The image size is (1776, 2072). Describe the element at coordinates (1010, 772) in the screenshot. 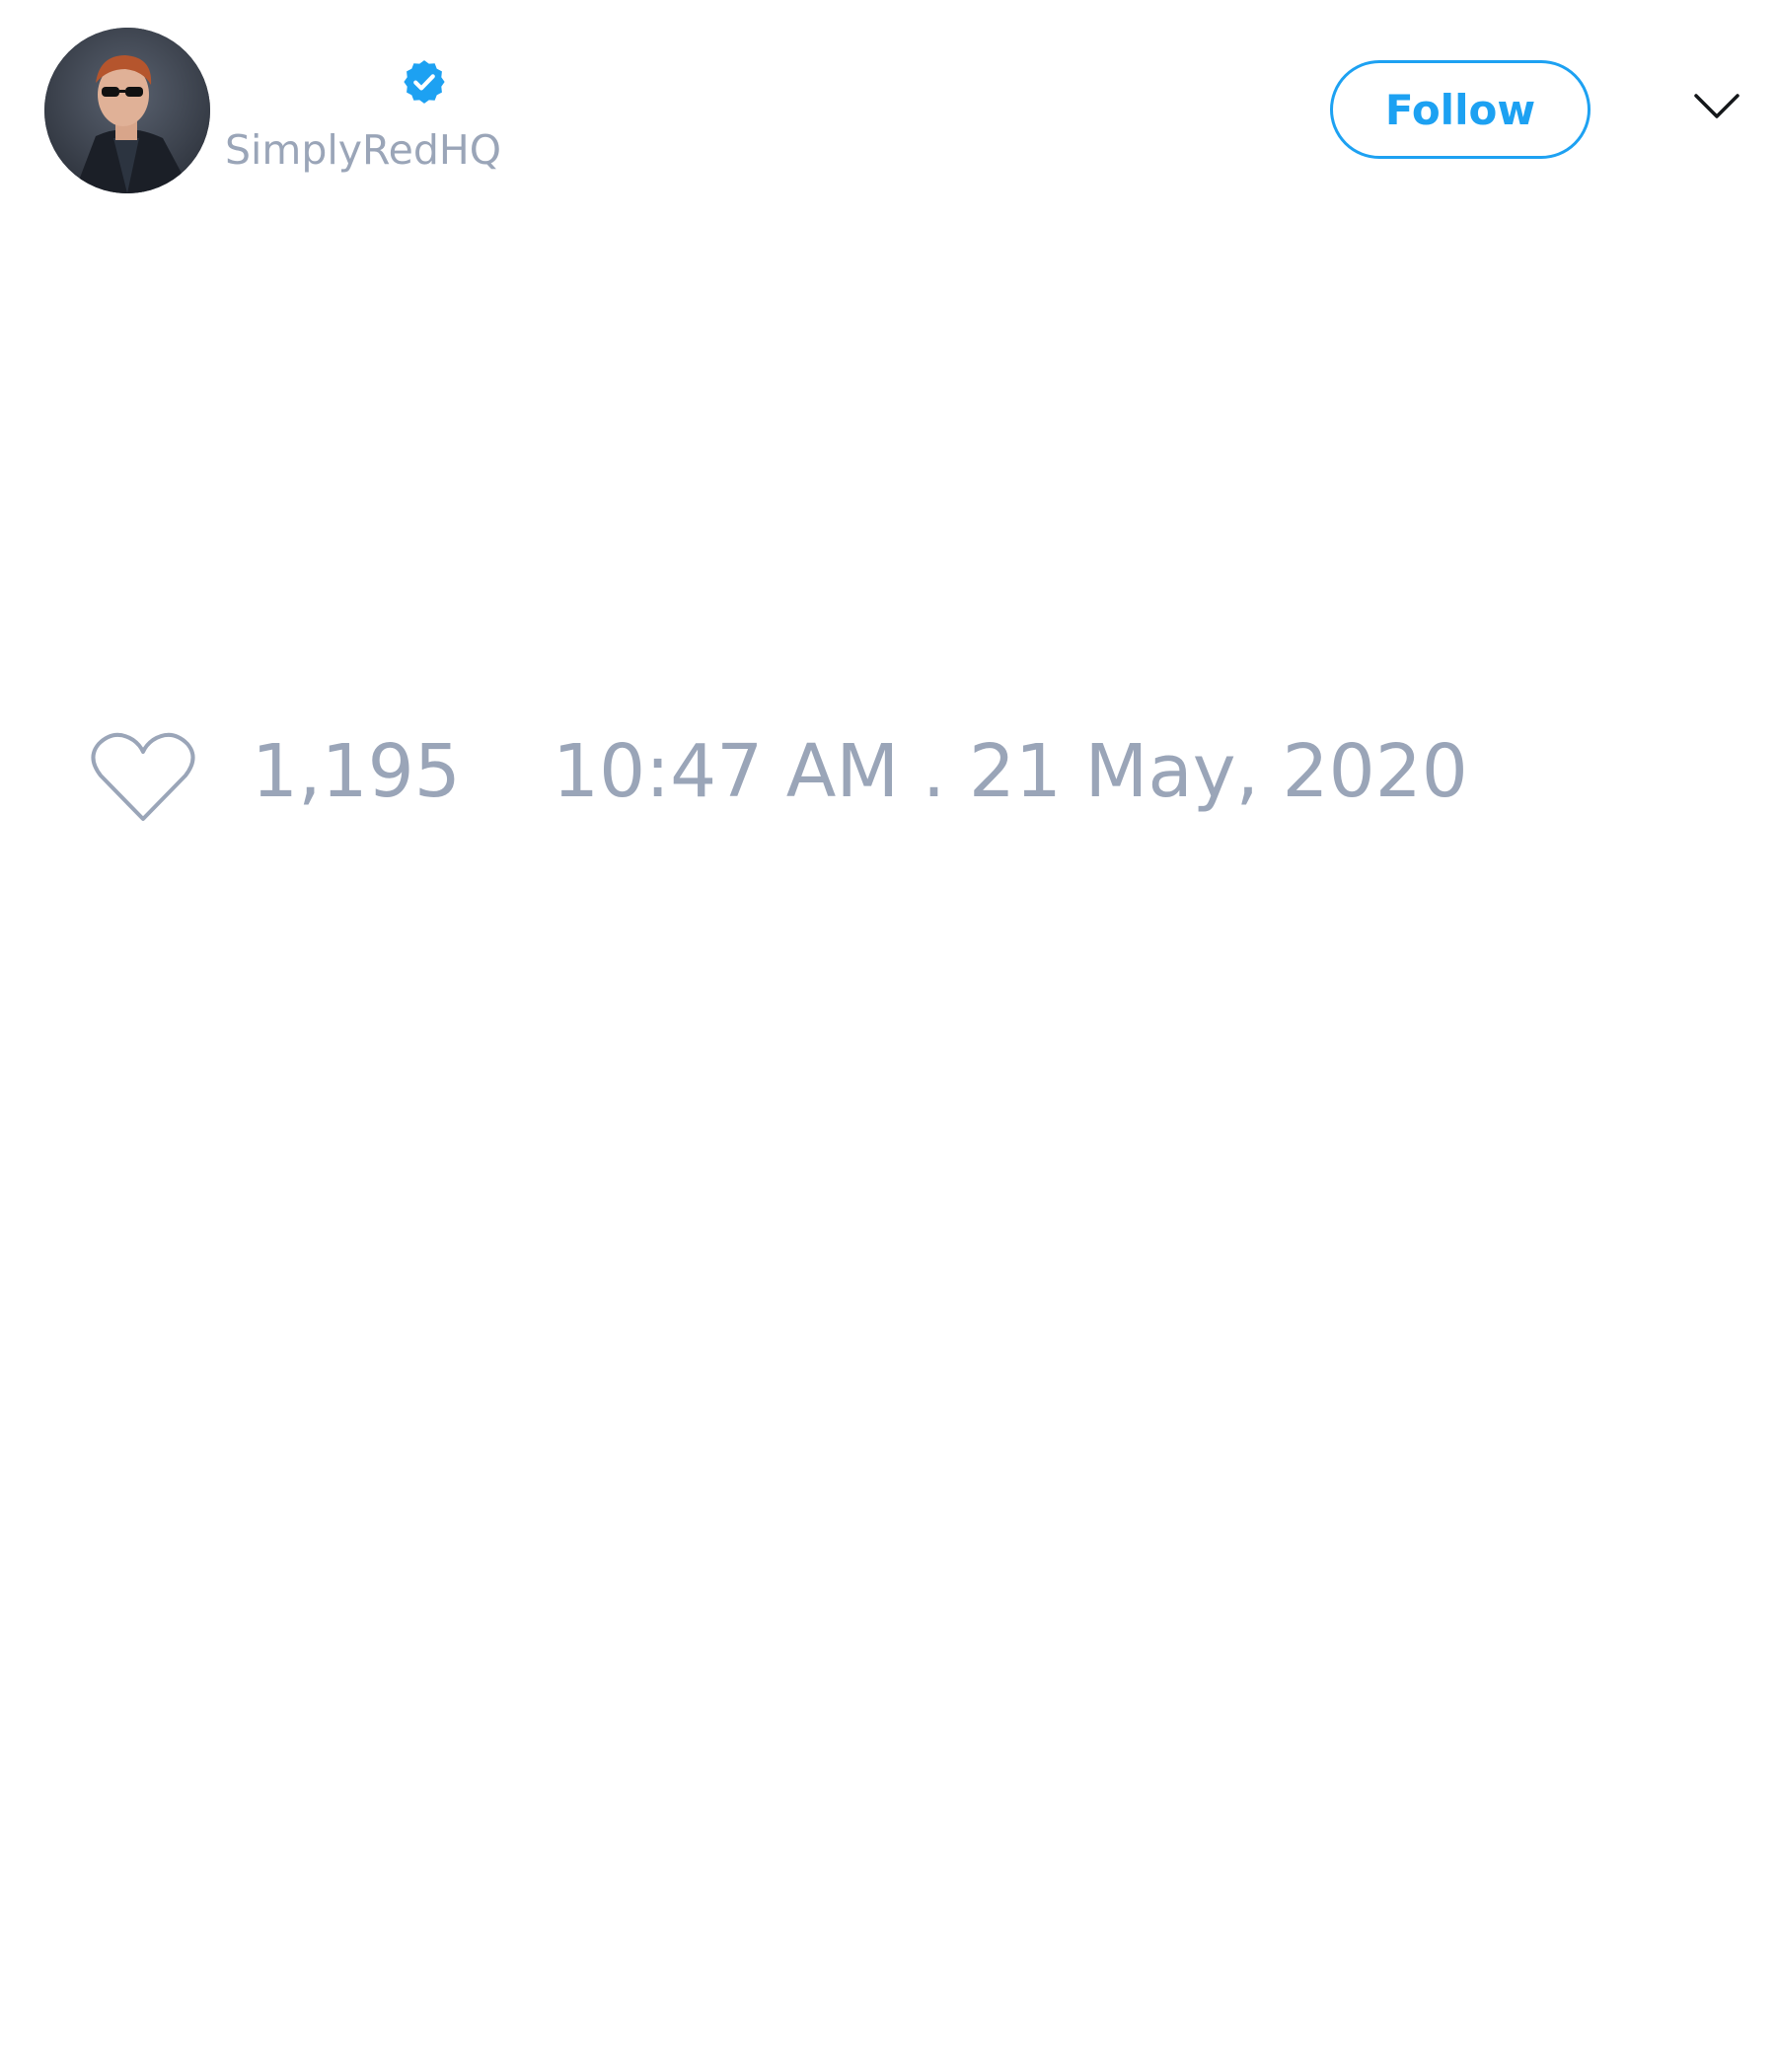

I see `tweet-timestamp: 10:47 AM . 21 May, 2020` at that location.